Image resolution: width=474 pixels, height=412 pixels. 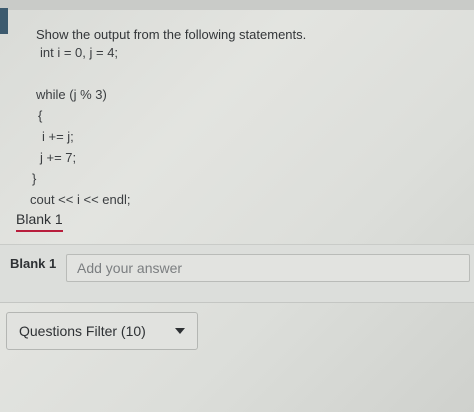 What do you see at coordinates (58, 136) in the screenshot?
I see `code-line-increment-i: i += j;` at bounding box center [58, 136].